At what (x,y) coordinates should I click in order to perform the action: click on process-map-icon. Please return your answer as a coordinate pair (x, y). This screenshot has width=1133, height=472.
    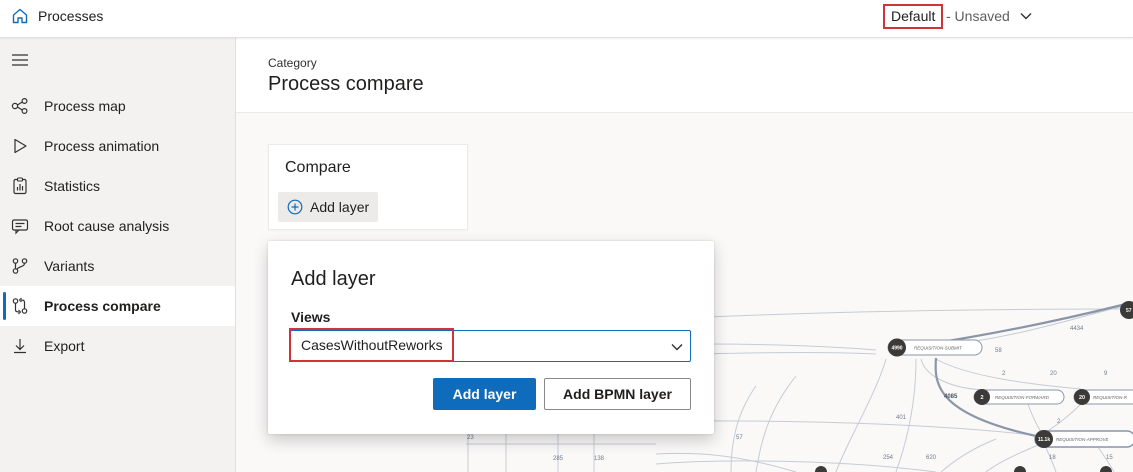
    Looking at the image, I should click on (19, 106).